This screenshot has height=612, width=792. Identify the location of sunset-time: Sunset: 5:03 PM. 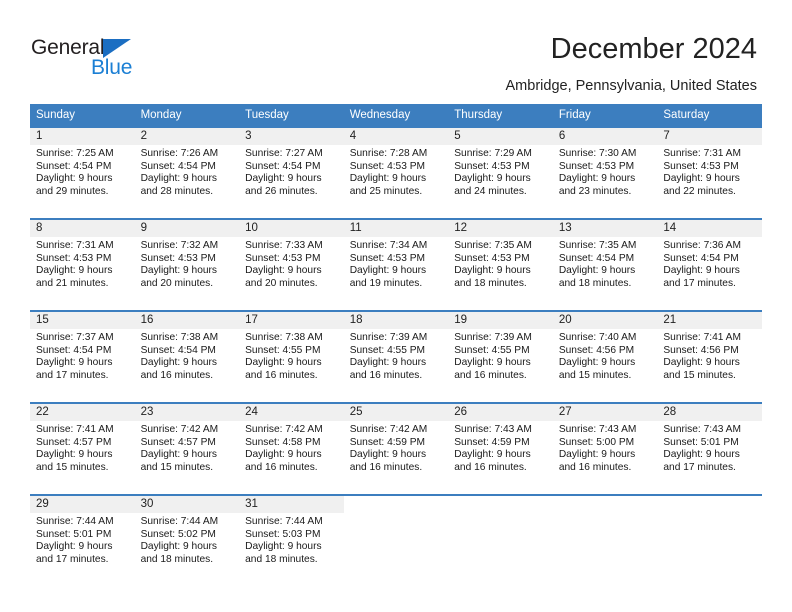
(283, 534).